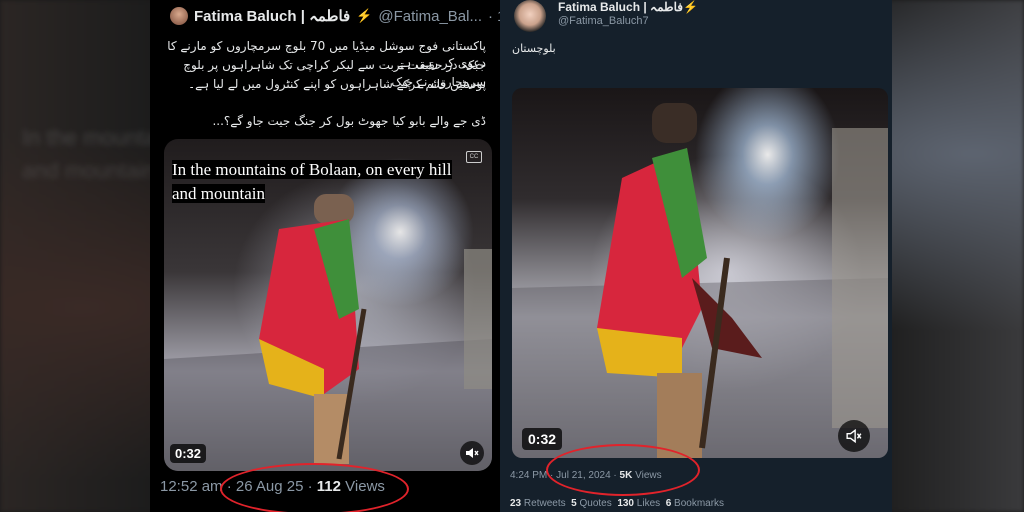  Describe the element at coordinates (219, 193) in the screenshot. I see `caption-line-2: and mountain` at that location.